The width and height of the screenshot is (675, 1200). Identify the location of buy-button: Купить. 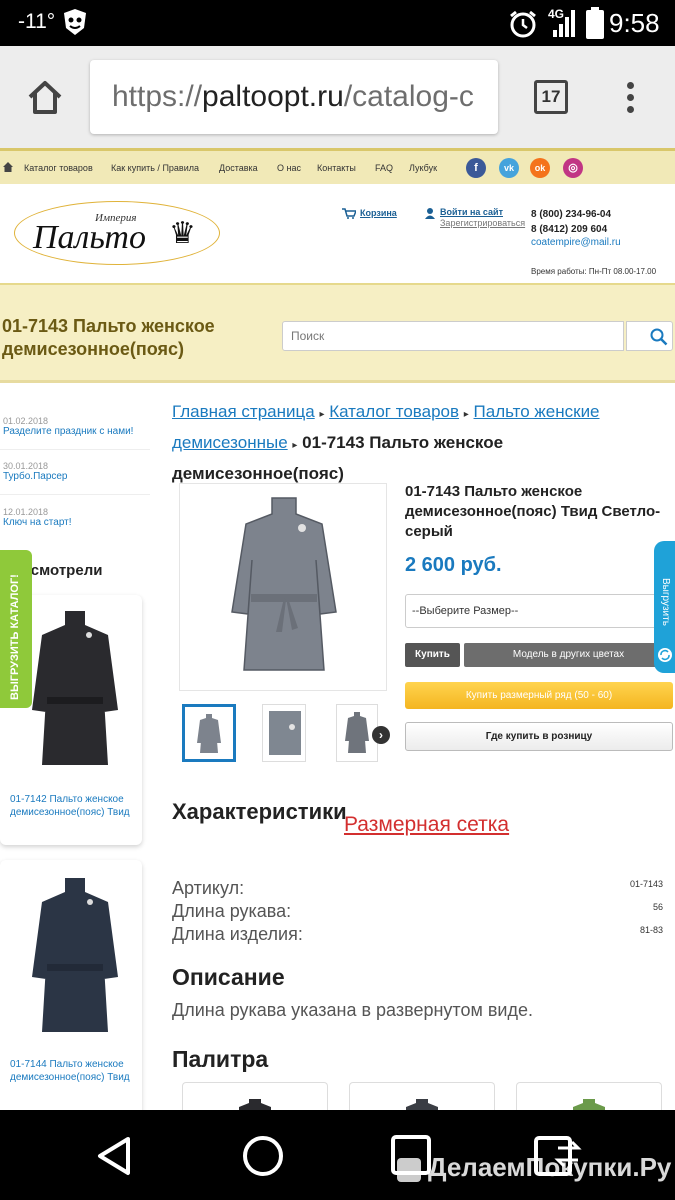
(432, 655).